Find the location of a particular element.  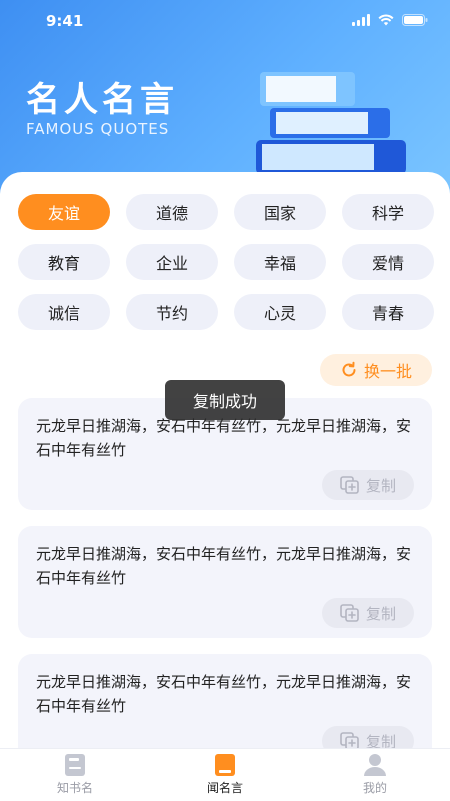

page-title: 名人名言 is located at coordinates (102, 100).